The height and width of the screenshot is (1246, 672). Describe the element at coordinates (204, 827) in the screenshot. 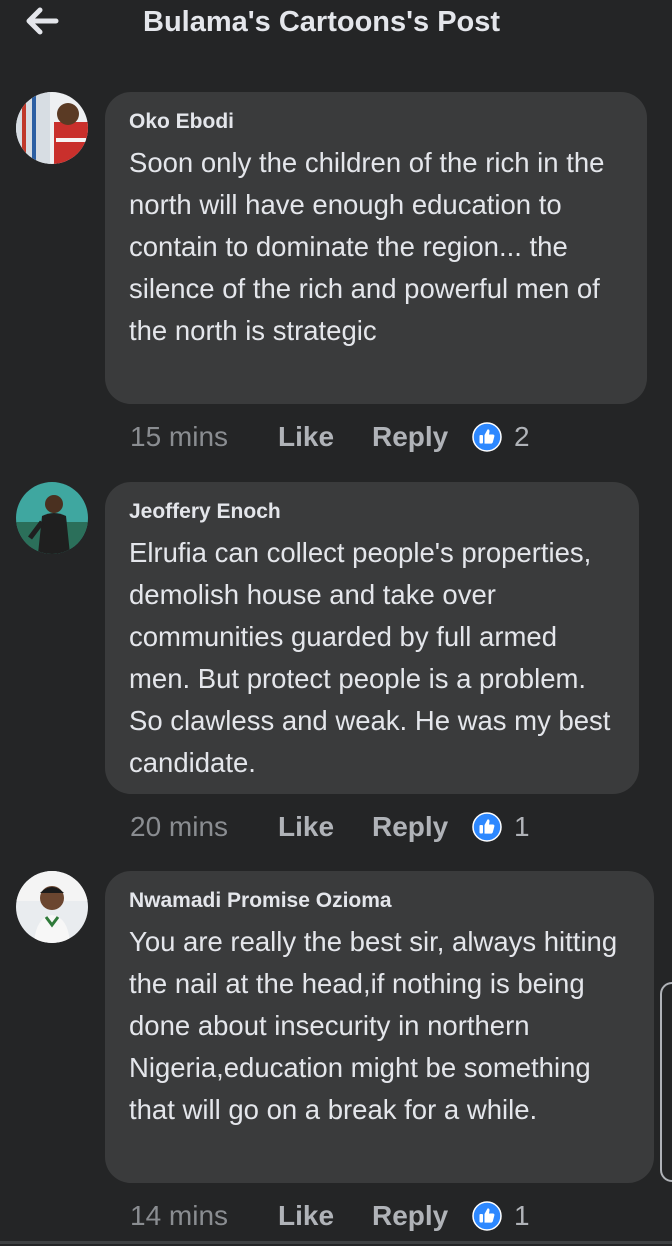

I see `comment-timestamp: 20 mins` at that location.